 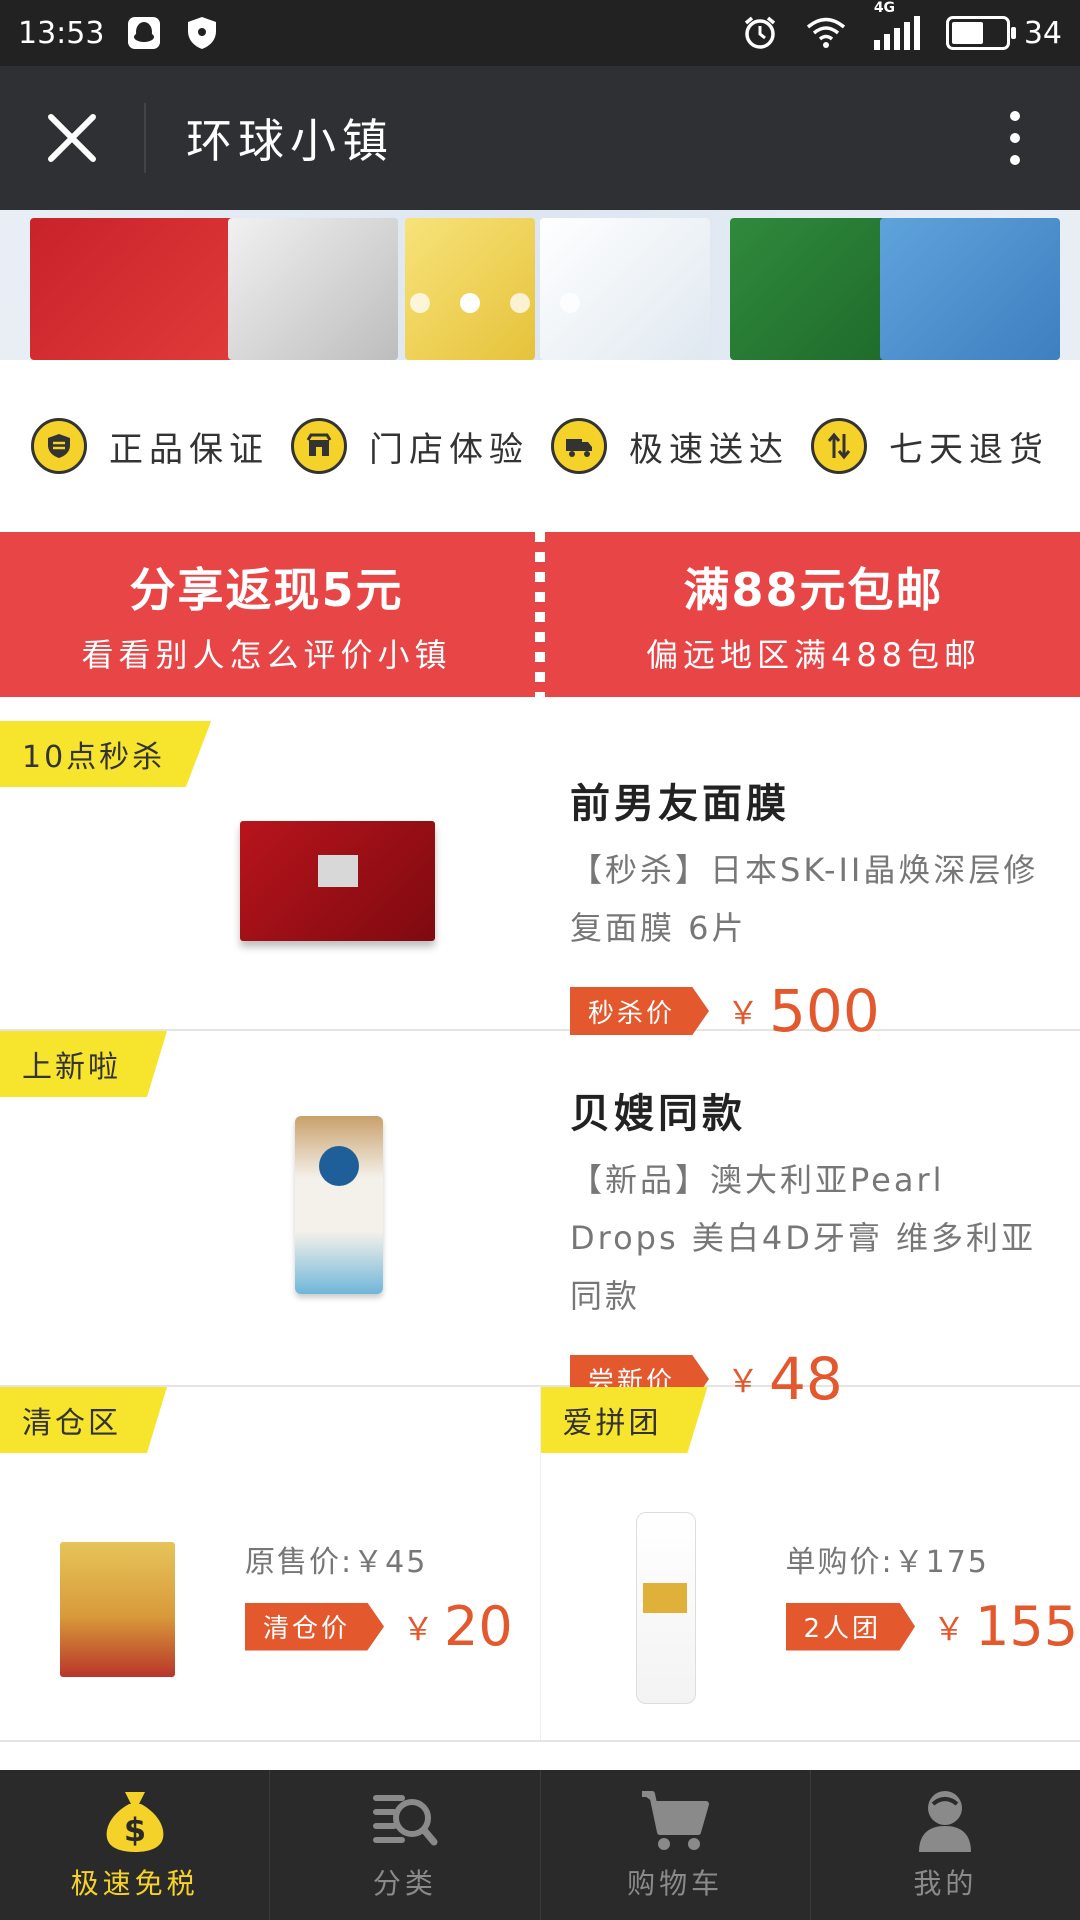 I want to click on promo-divider, so click(x=540, y=614).